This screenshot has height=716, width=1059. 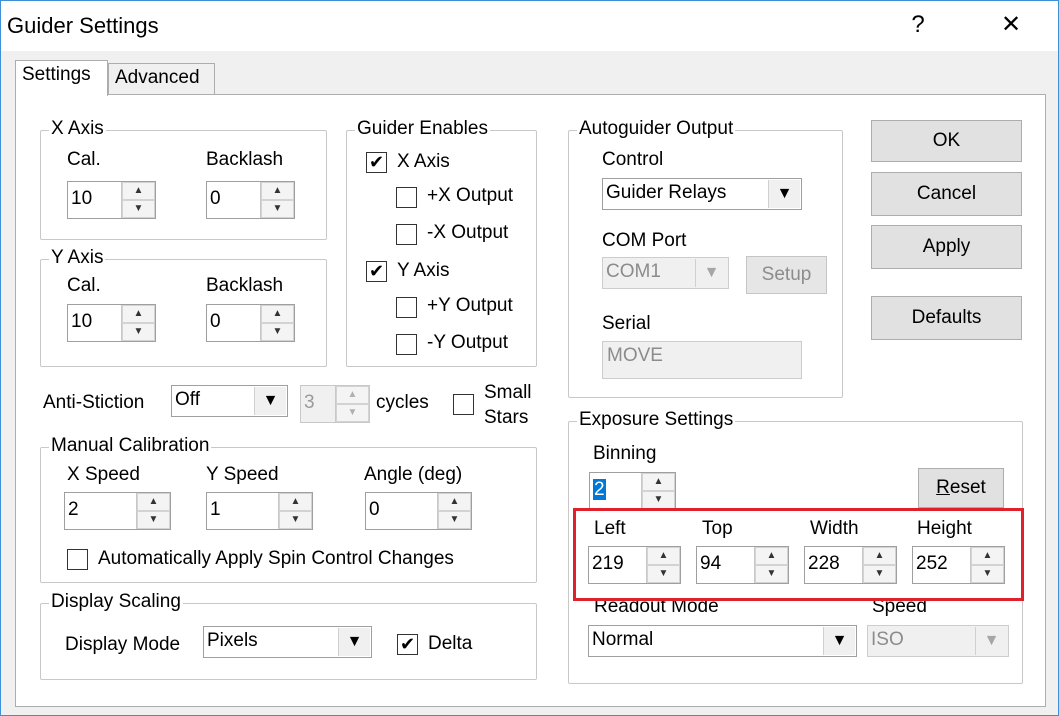 I want to click on auto-apply-label: Automatically Apply Spin Control Changes, so click(x=276, y=558).